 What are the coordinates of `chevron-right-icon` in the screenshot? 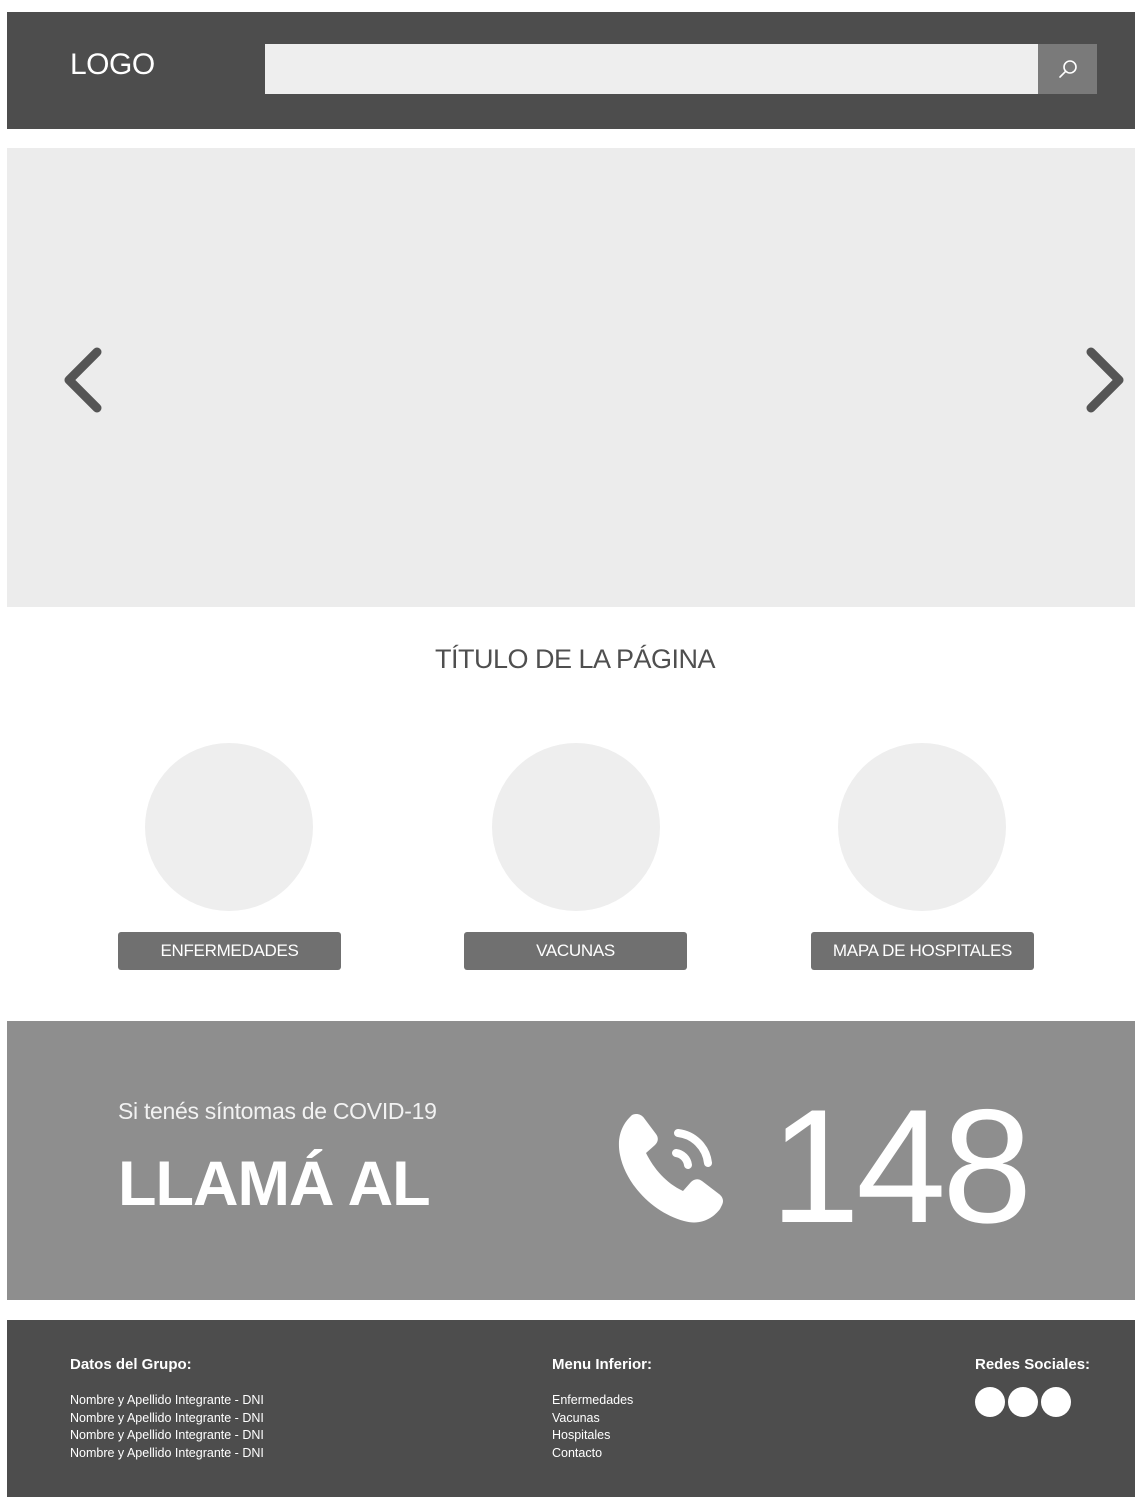 It's located at (1105, 380).